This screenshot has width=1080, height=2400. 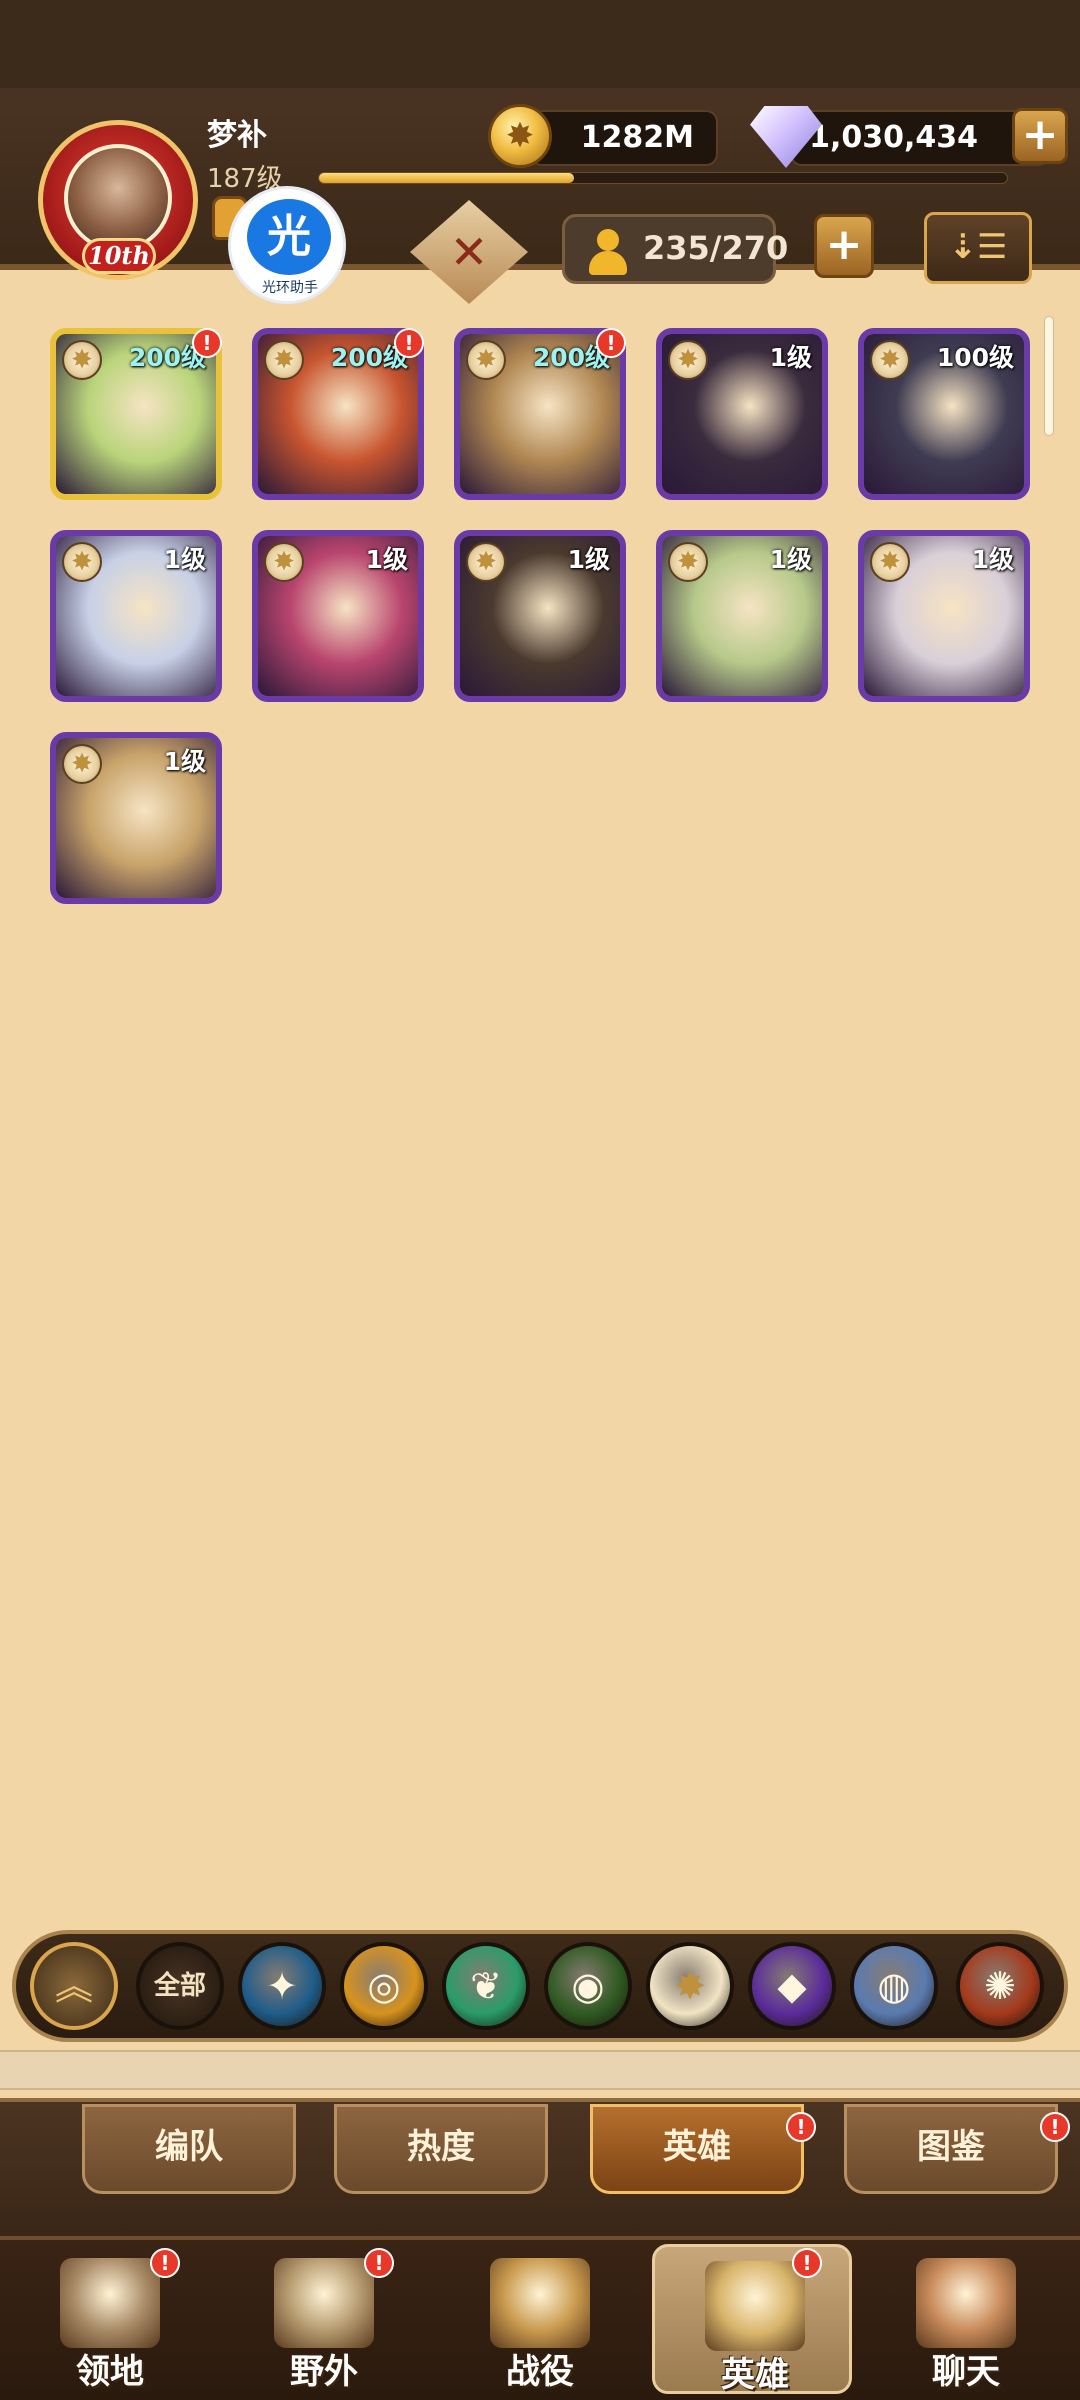 I want to click on gold-coin-icon, so click(x=520, y=136).